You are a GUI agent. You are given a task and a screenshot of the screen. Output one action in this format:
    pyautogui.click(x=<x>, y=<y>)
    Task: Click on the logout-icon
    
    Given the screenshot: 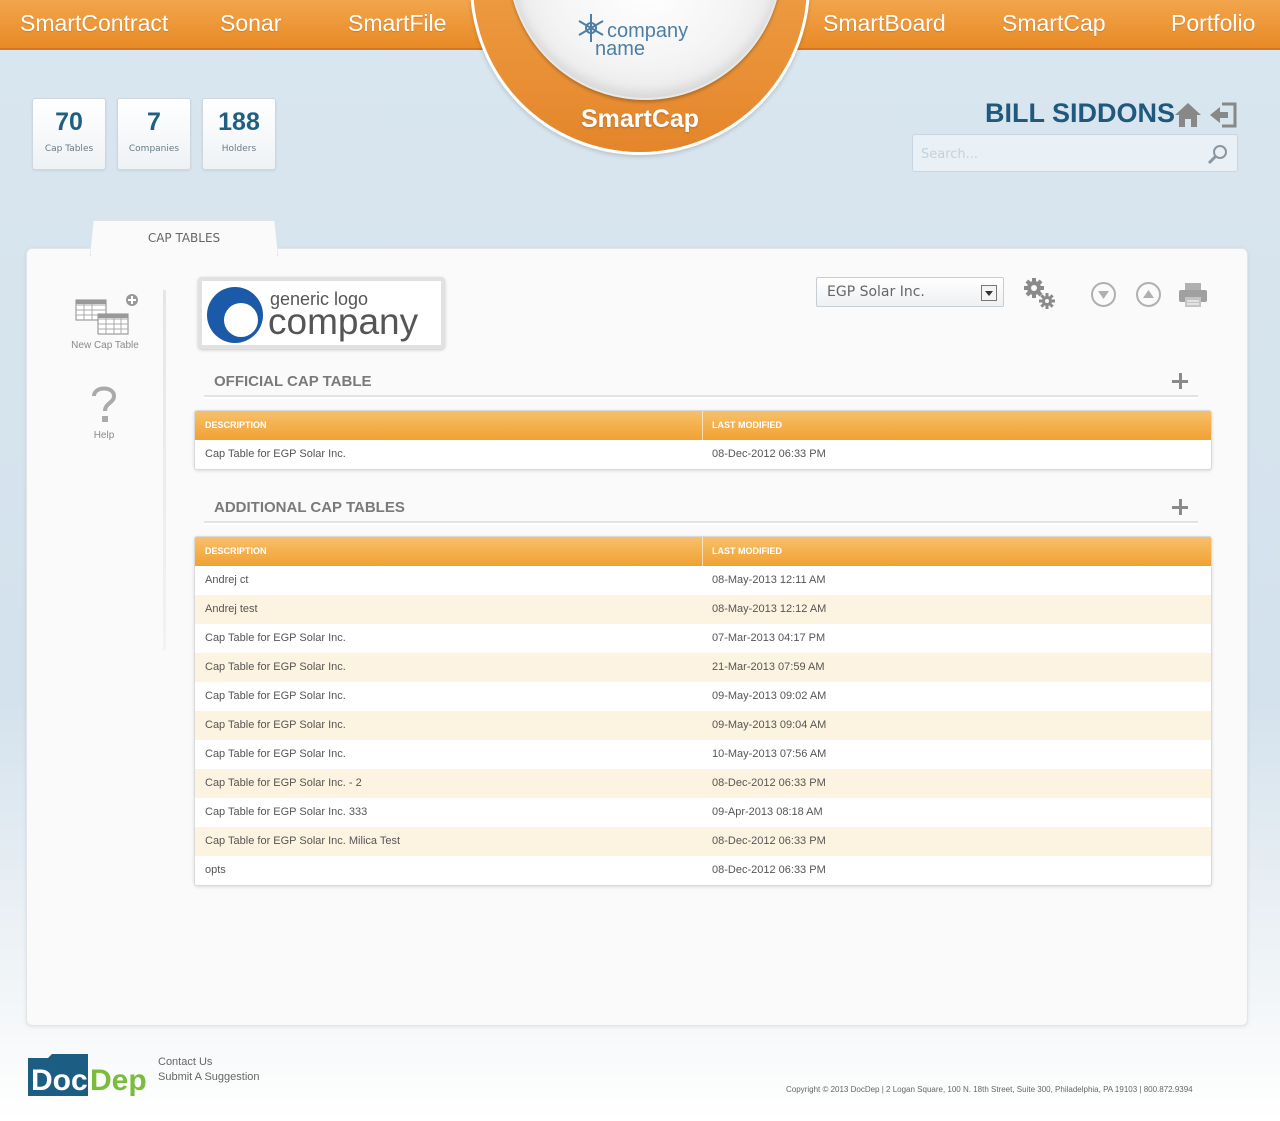 What is the action you would take?
    pyautogui.click(x=1223, y=115)
    